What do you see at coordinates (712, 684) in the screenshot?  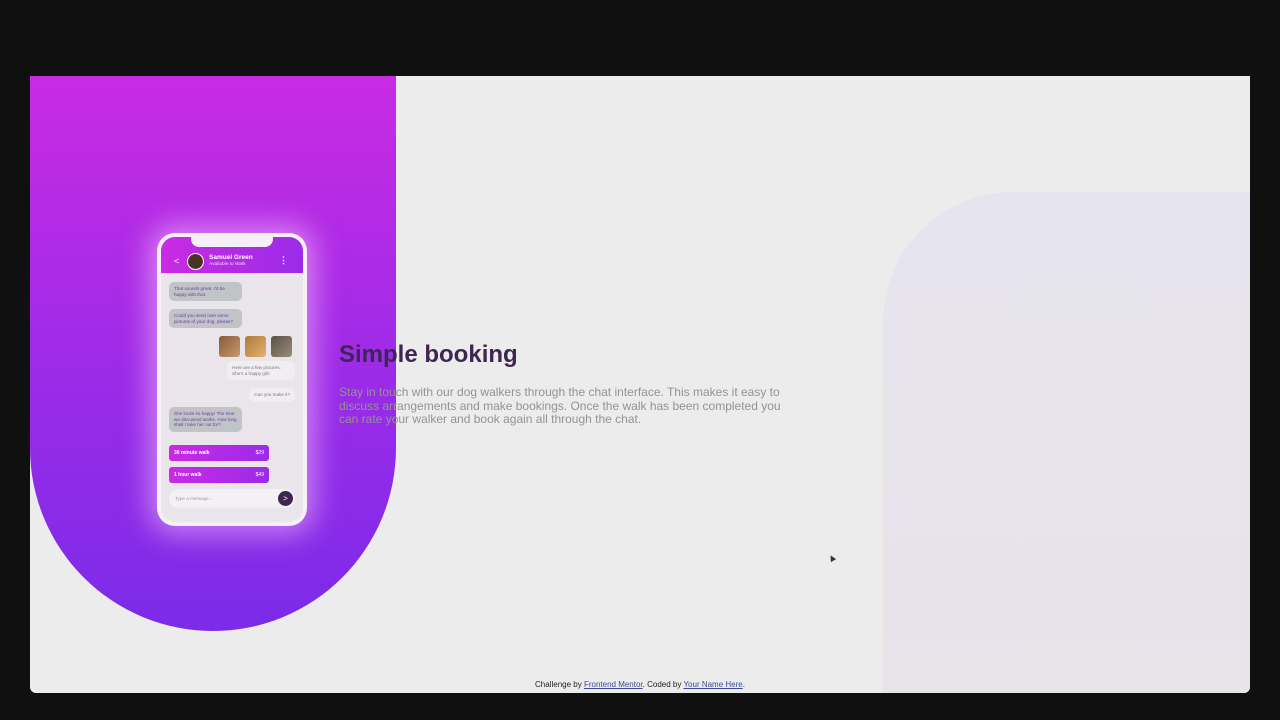 I see `author-link: Your Name Here` at bounding box center [712, 684].